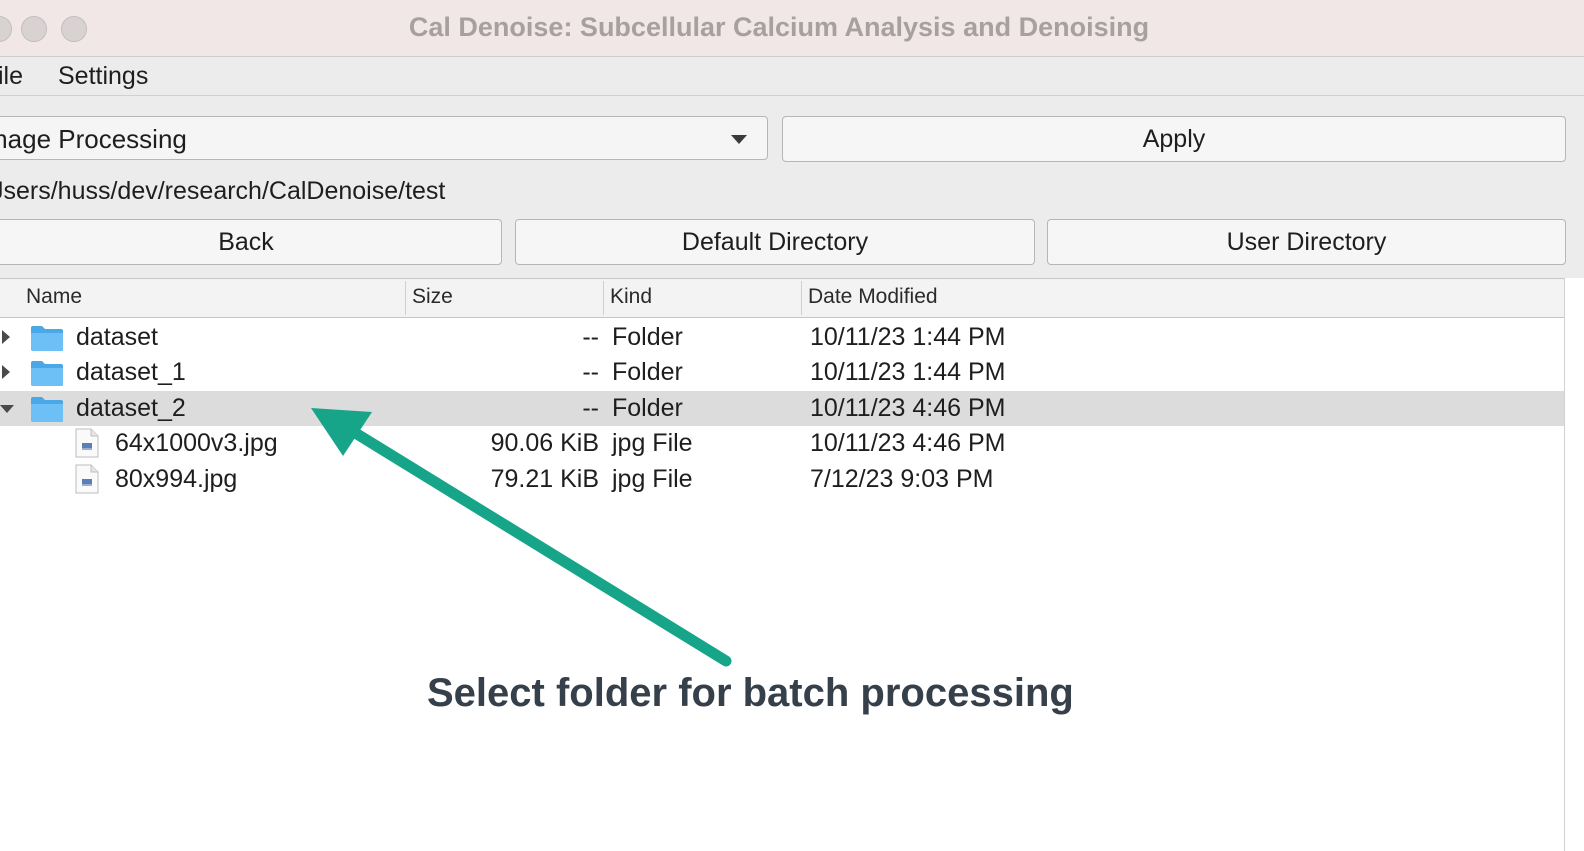 The width and height of the screenshot is (1584, 851). I want to click on row-size: 90.06 KiB, so click(544, 443).